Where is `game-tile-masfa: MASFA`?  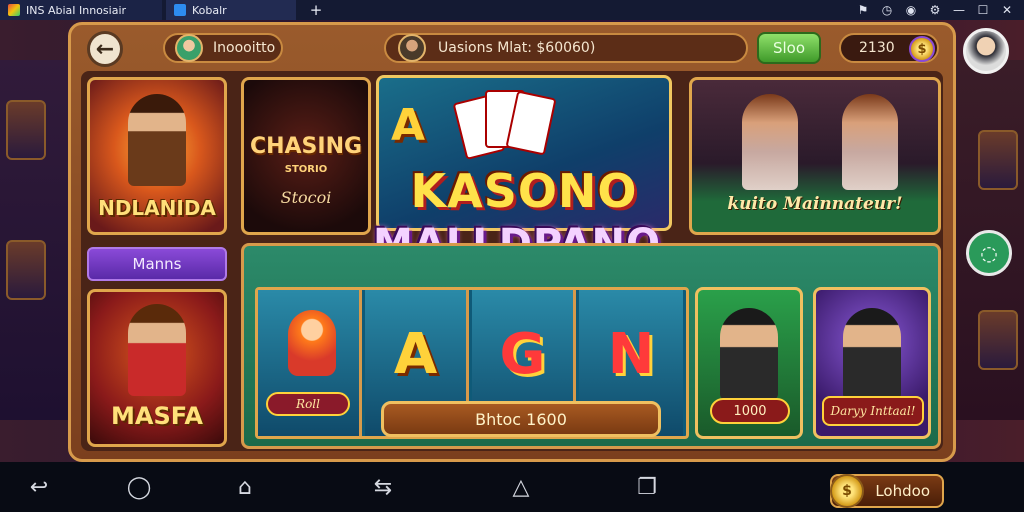
game-tile-masfa: MASFA is located at coordinates (157, 368).